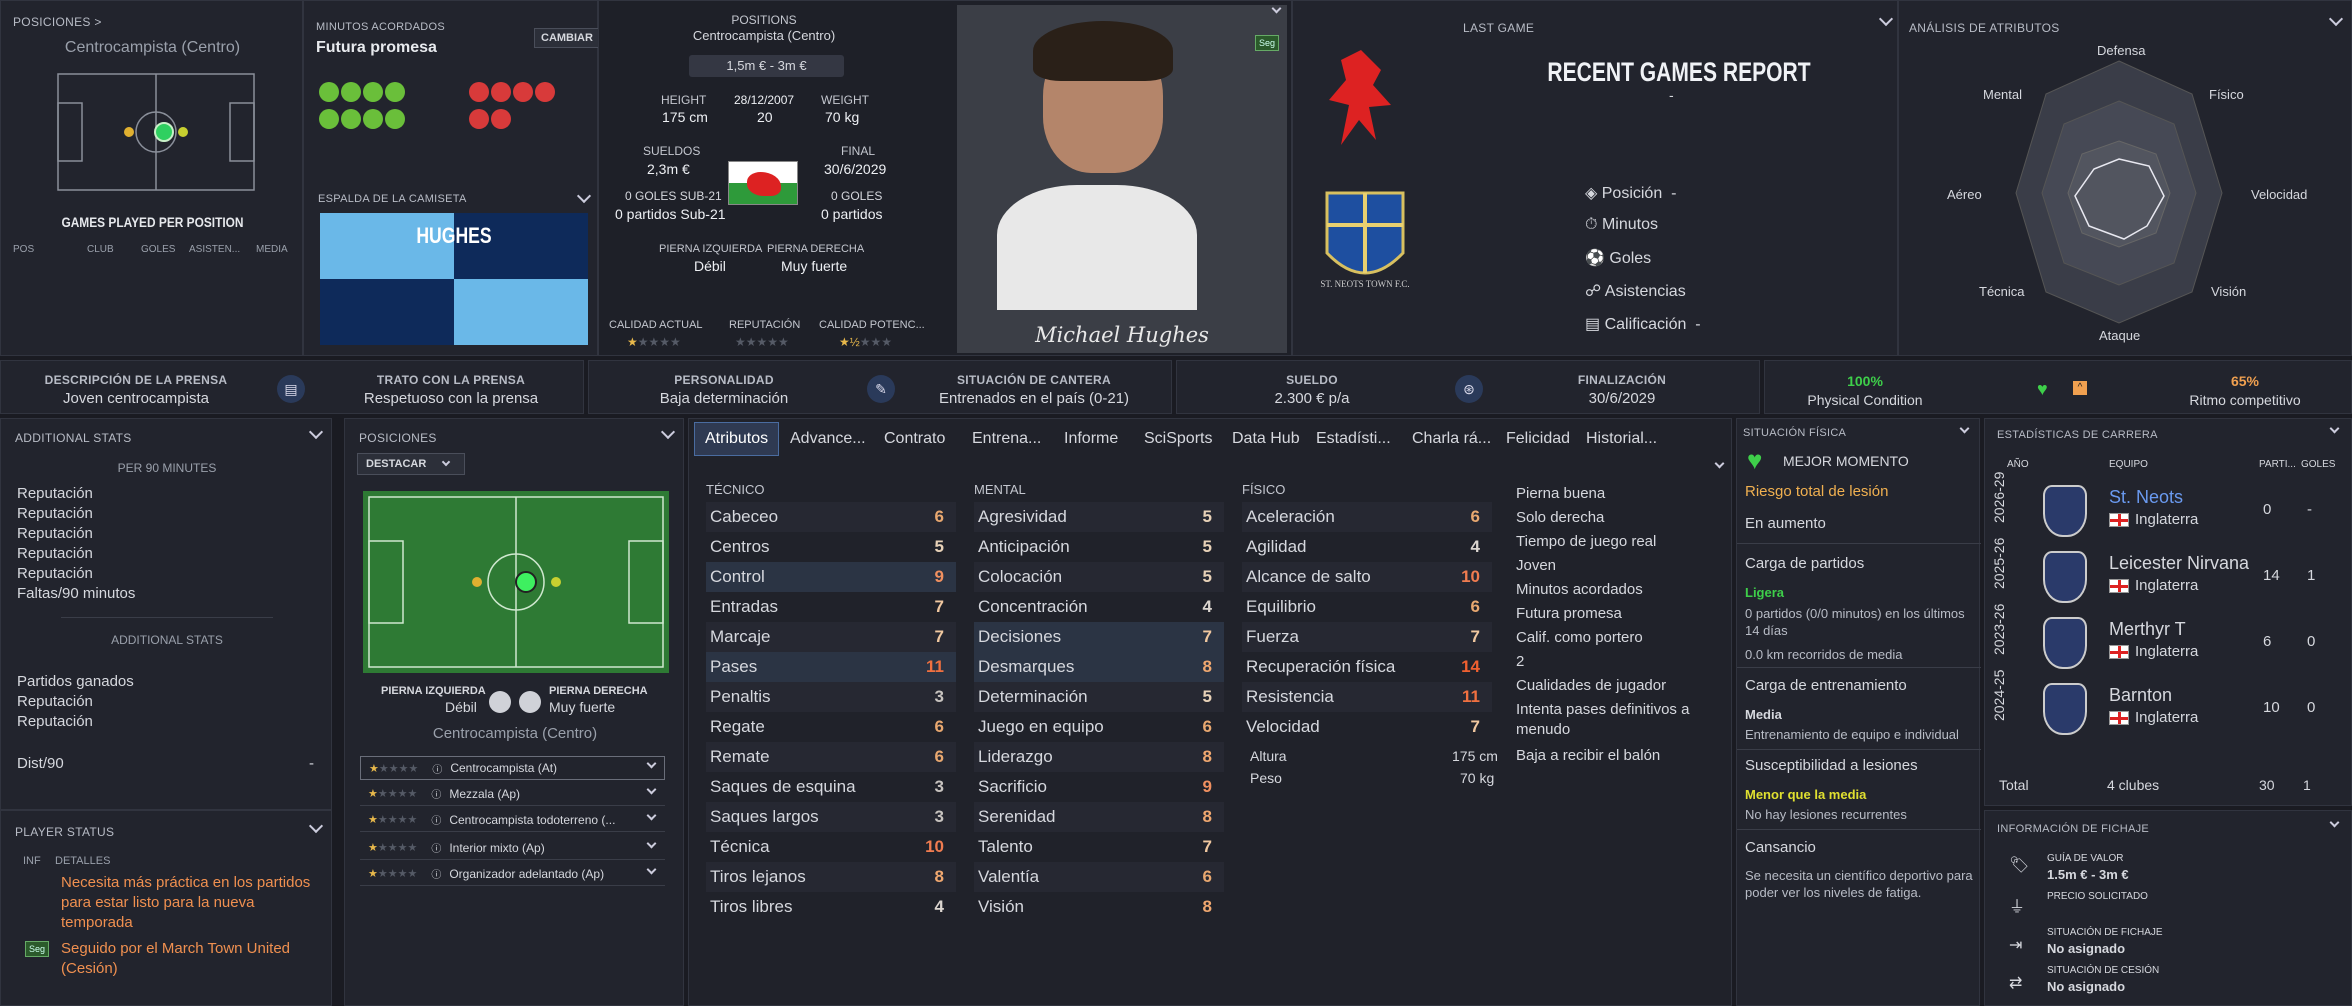  What do you see at coordinates (831, 907) in the screenshot?
I see `attribute-row: Tiros libres 4` at bounding box center [831, 907].